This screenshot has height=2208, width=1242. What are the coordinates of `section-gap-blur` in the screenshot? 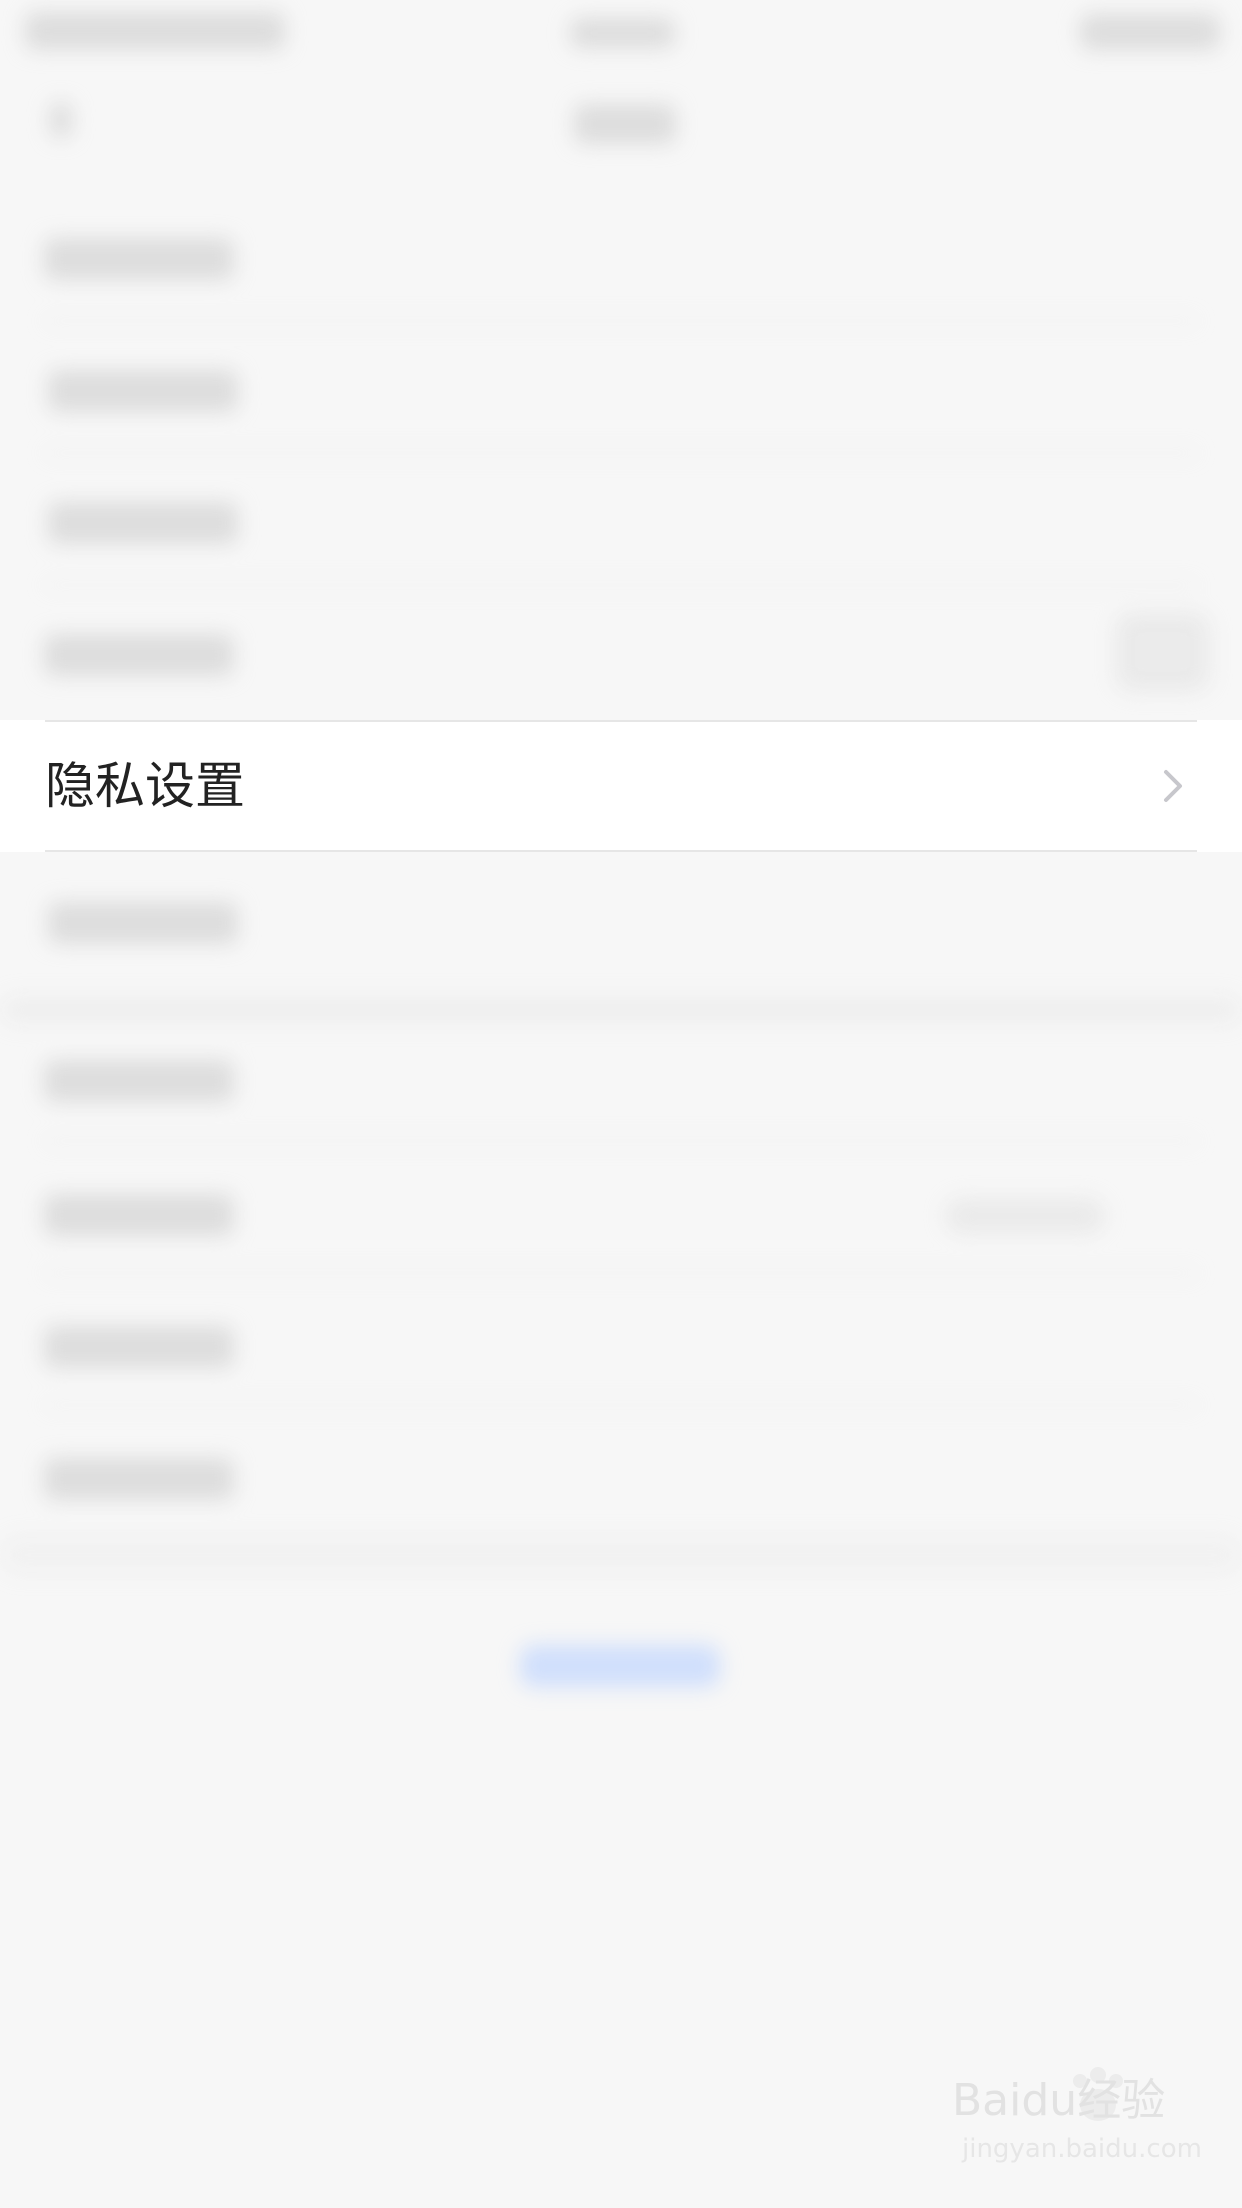 It's located at (621, 1010).